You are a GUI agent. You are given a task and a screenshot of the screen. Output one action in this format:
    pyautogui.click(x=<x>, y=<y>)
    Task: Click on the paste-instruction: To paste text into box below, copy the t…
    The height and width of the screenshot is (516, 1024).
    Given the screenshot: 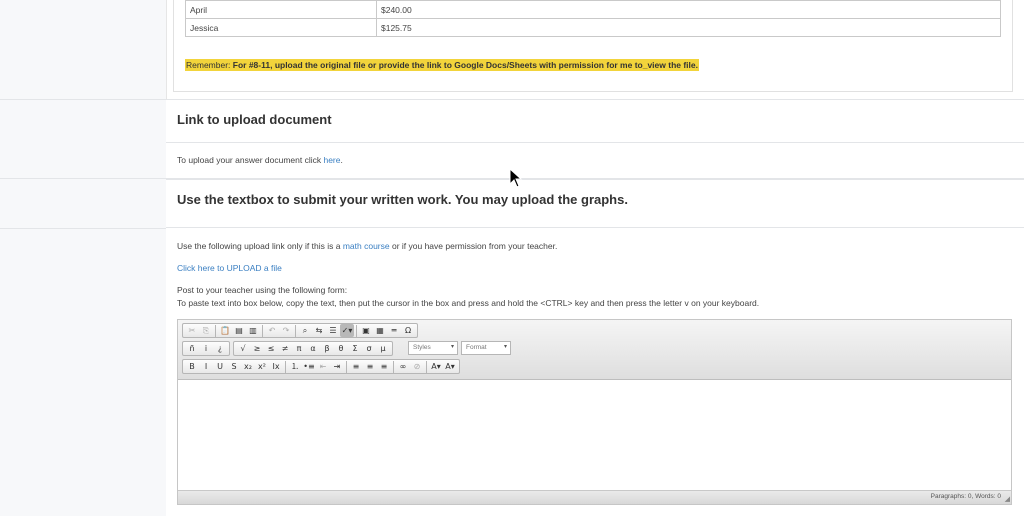 What is the action you would take?
    pyautogui.click(x=468, y=303)
    